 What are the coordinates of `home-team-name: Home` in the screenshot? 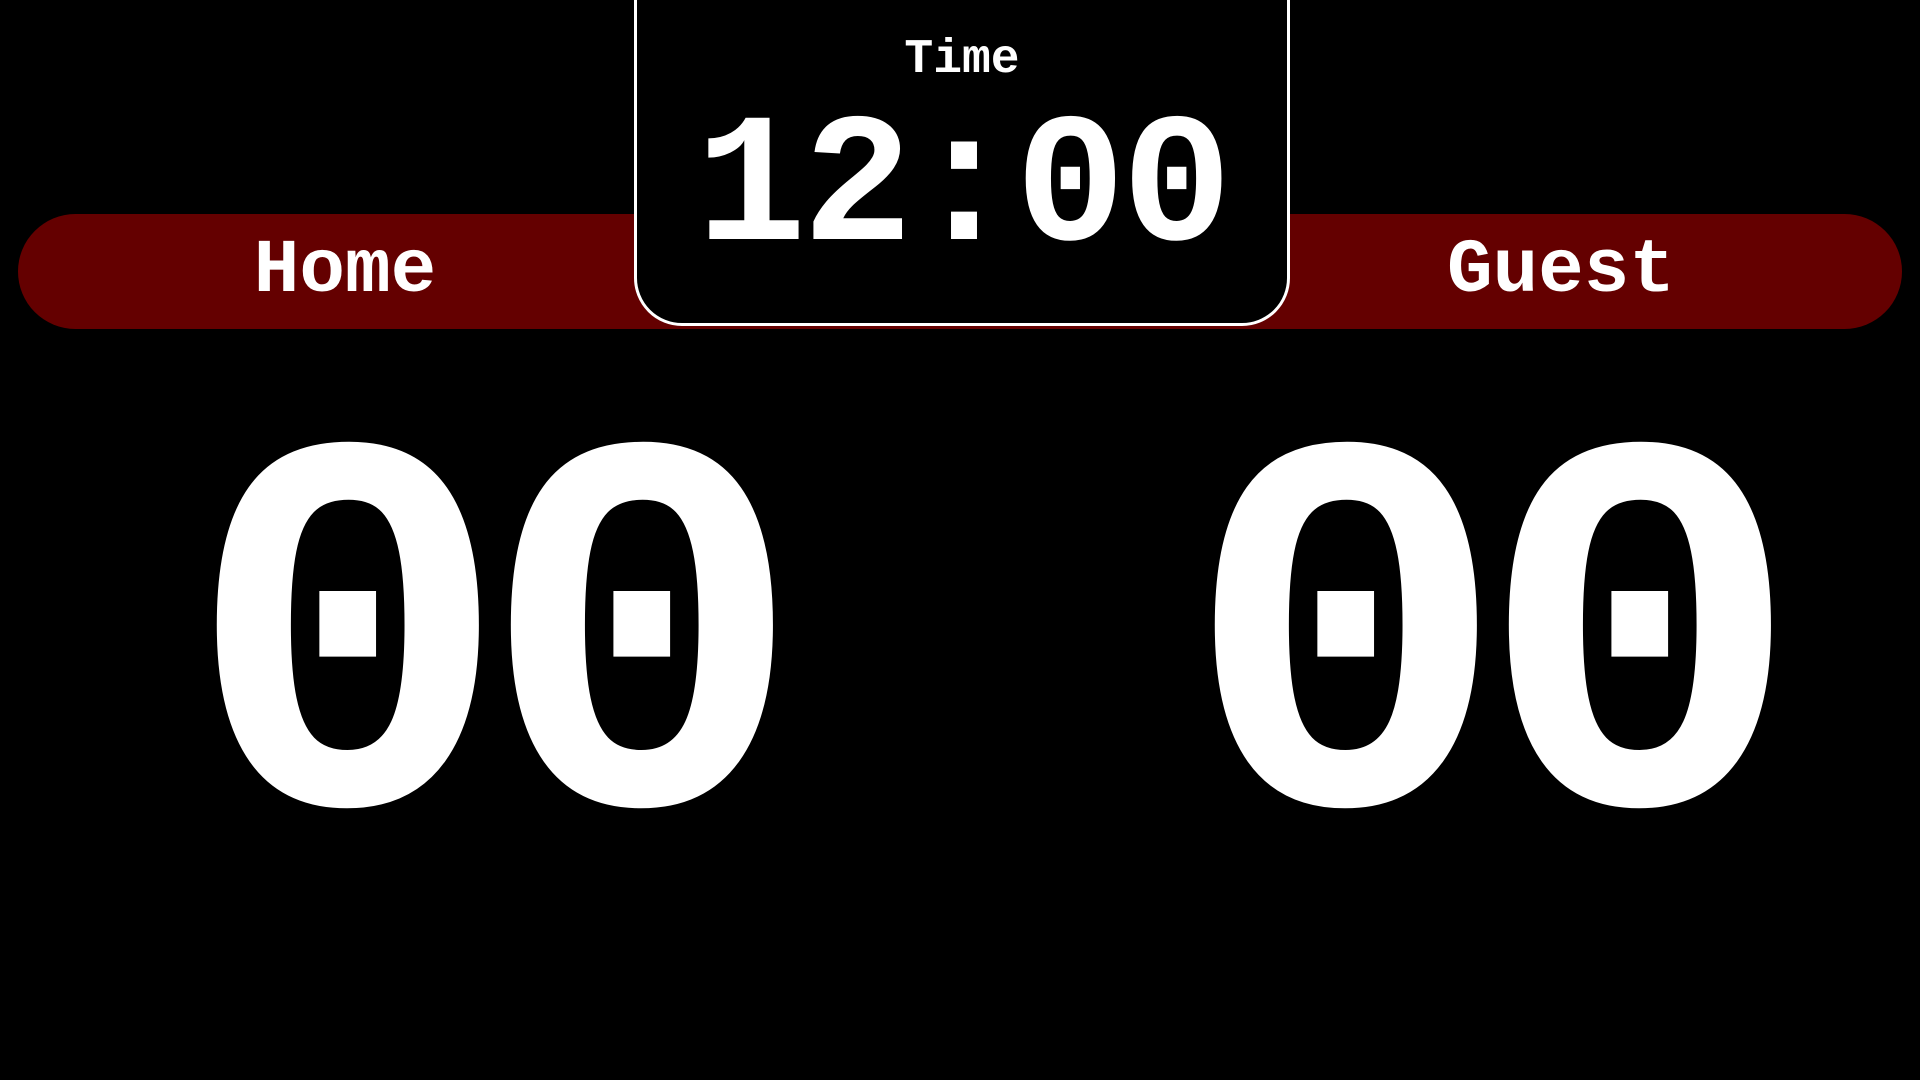 It's located at (345, 271).